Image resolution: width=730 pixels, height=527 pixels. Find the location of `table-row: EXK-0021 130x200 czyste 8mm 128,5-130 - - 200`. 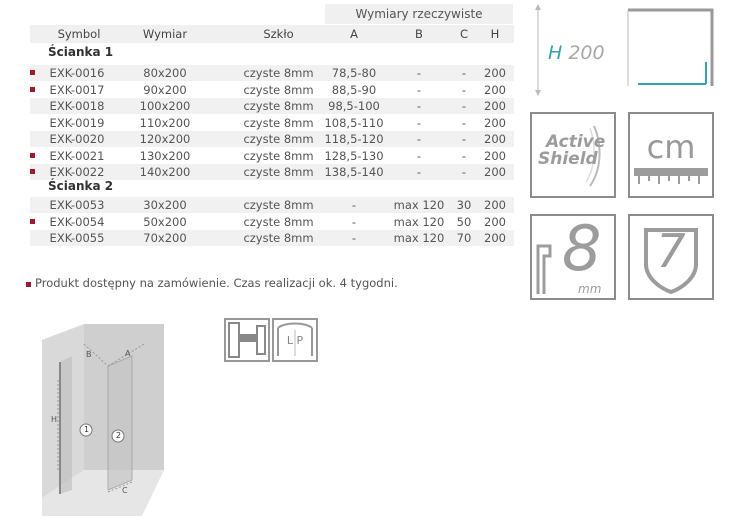

table-row: EXK-0021 130x200 czyste 8mm 128,5-130 - - 200 is located at coordinates (272, 156).